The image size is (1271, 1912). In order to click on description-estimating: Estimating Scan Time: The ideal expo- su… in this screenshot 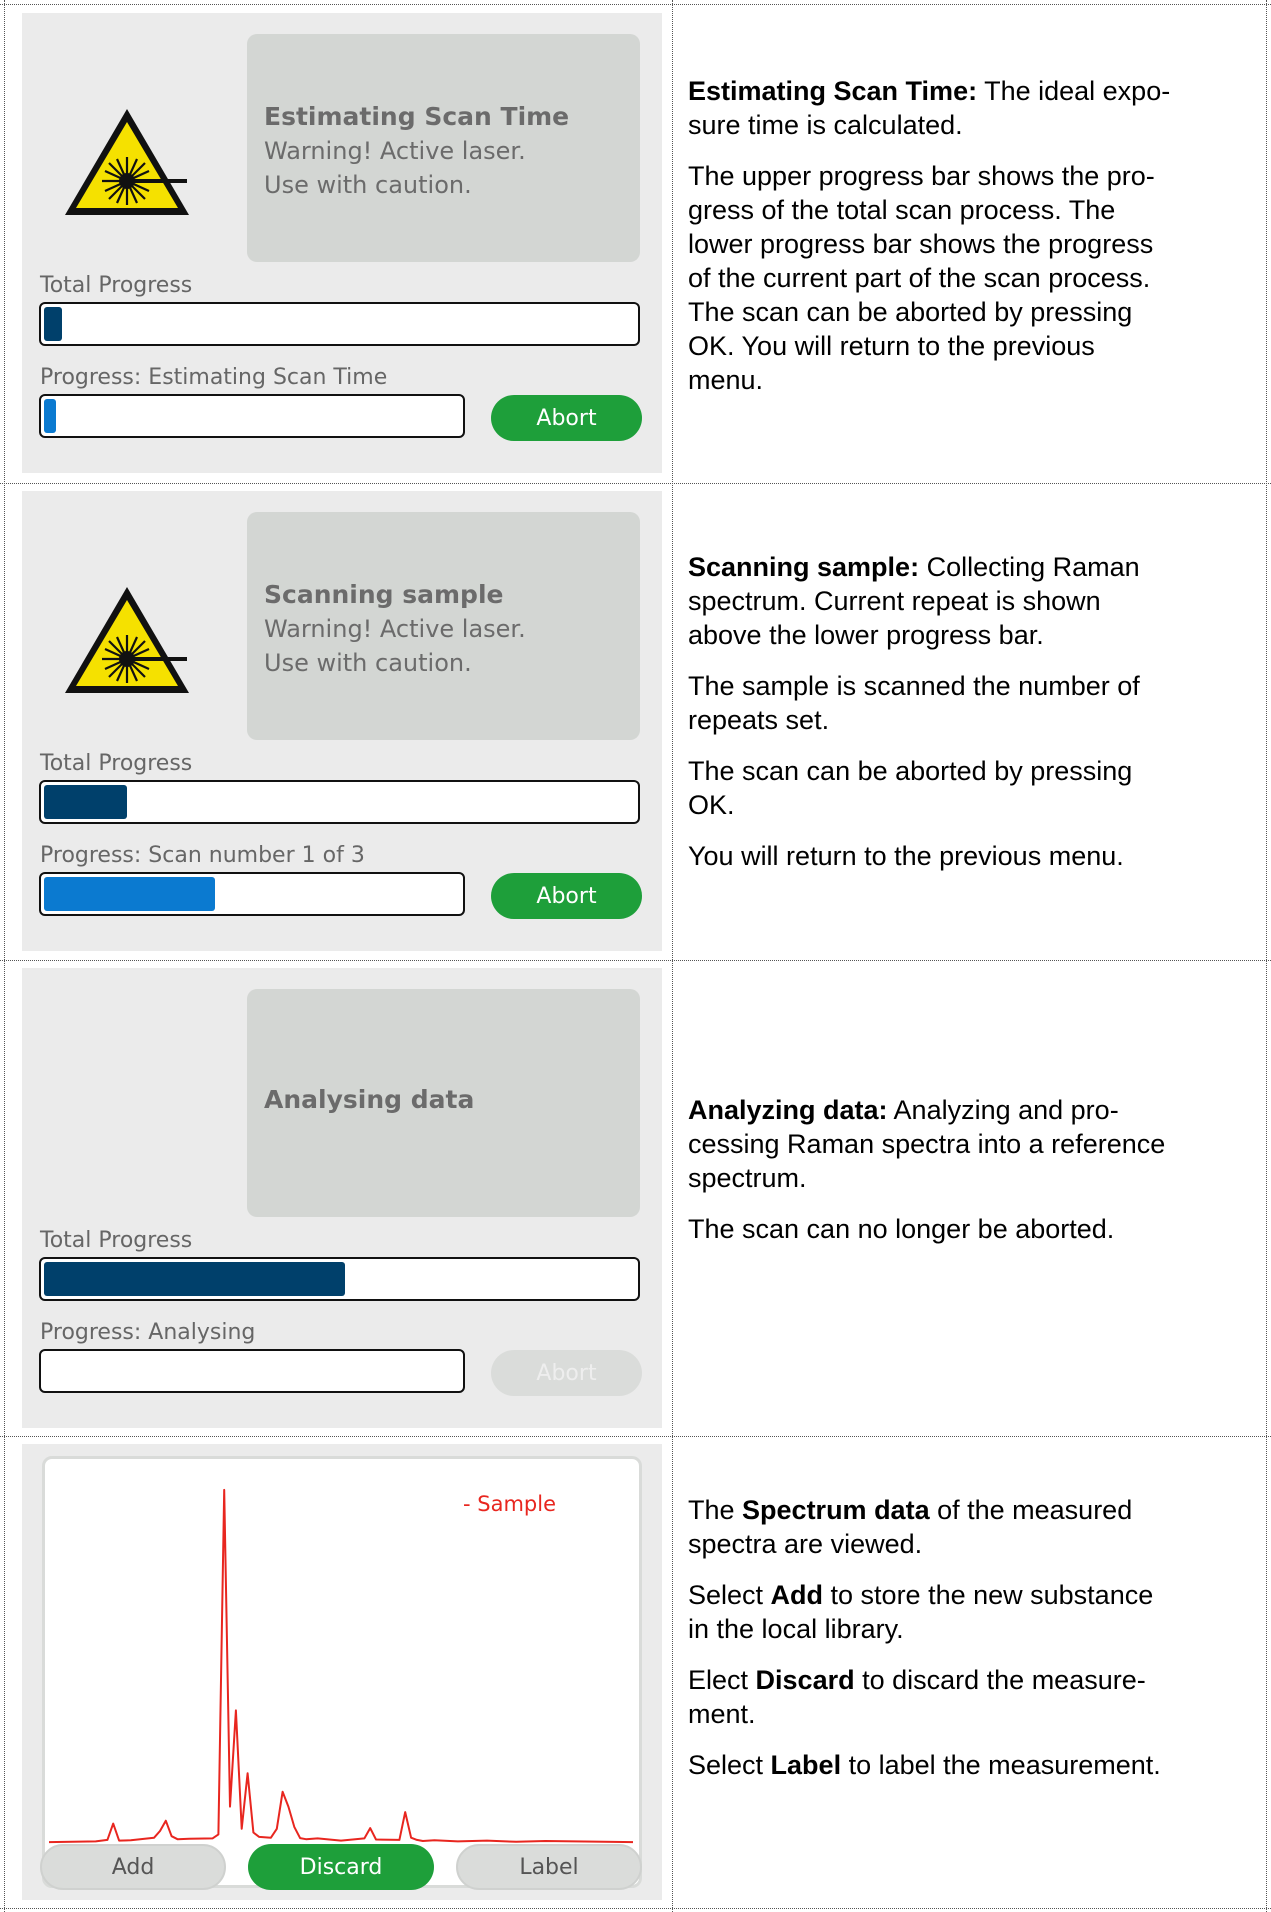, I will do `click(929, 235)`.